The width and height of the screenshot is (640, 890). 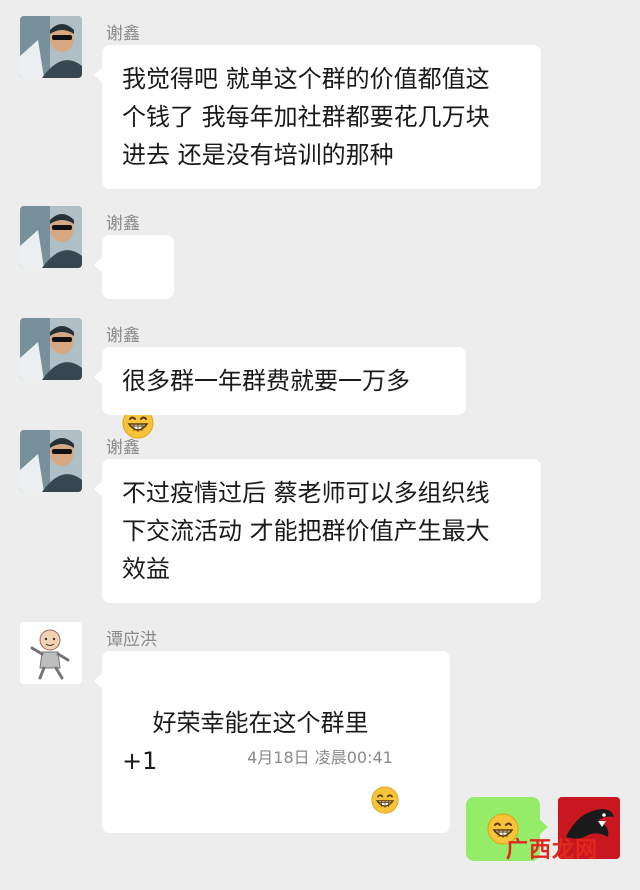 I want to click on message-text: 好荣幸能在这个群里, so click(x=260, y=723).